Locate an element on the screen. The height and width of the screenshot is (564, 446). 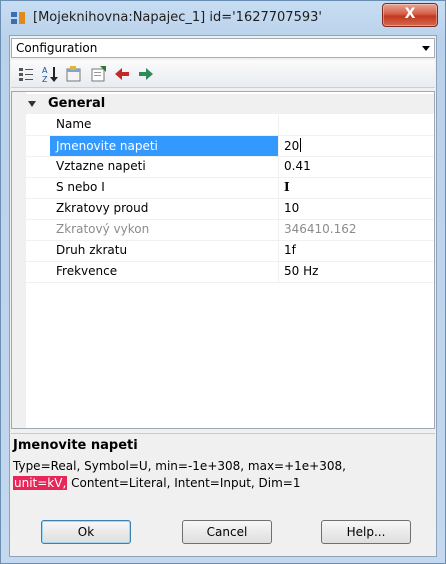
unit-highlight: unit=kV, is located at coordinates (40, 483).